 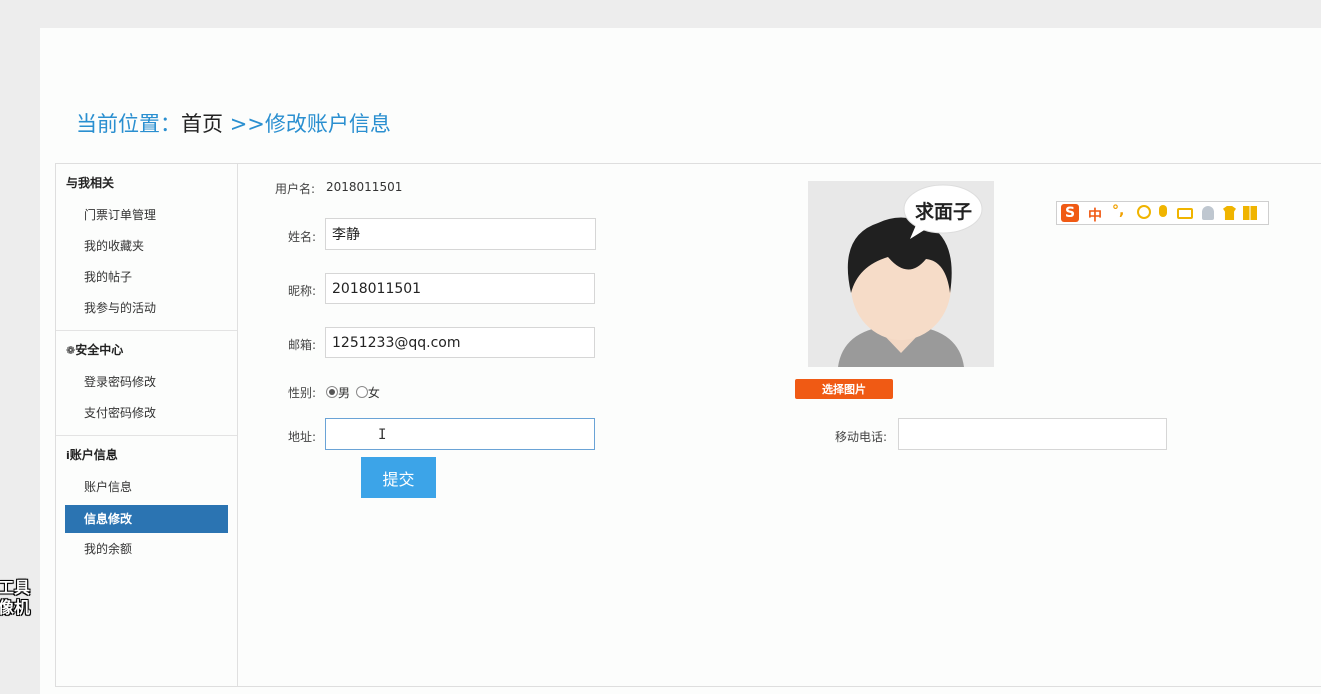 I want to click on username-value: 2018011501, so click(x=364, y=187).